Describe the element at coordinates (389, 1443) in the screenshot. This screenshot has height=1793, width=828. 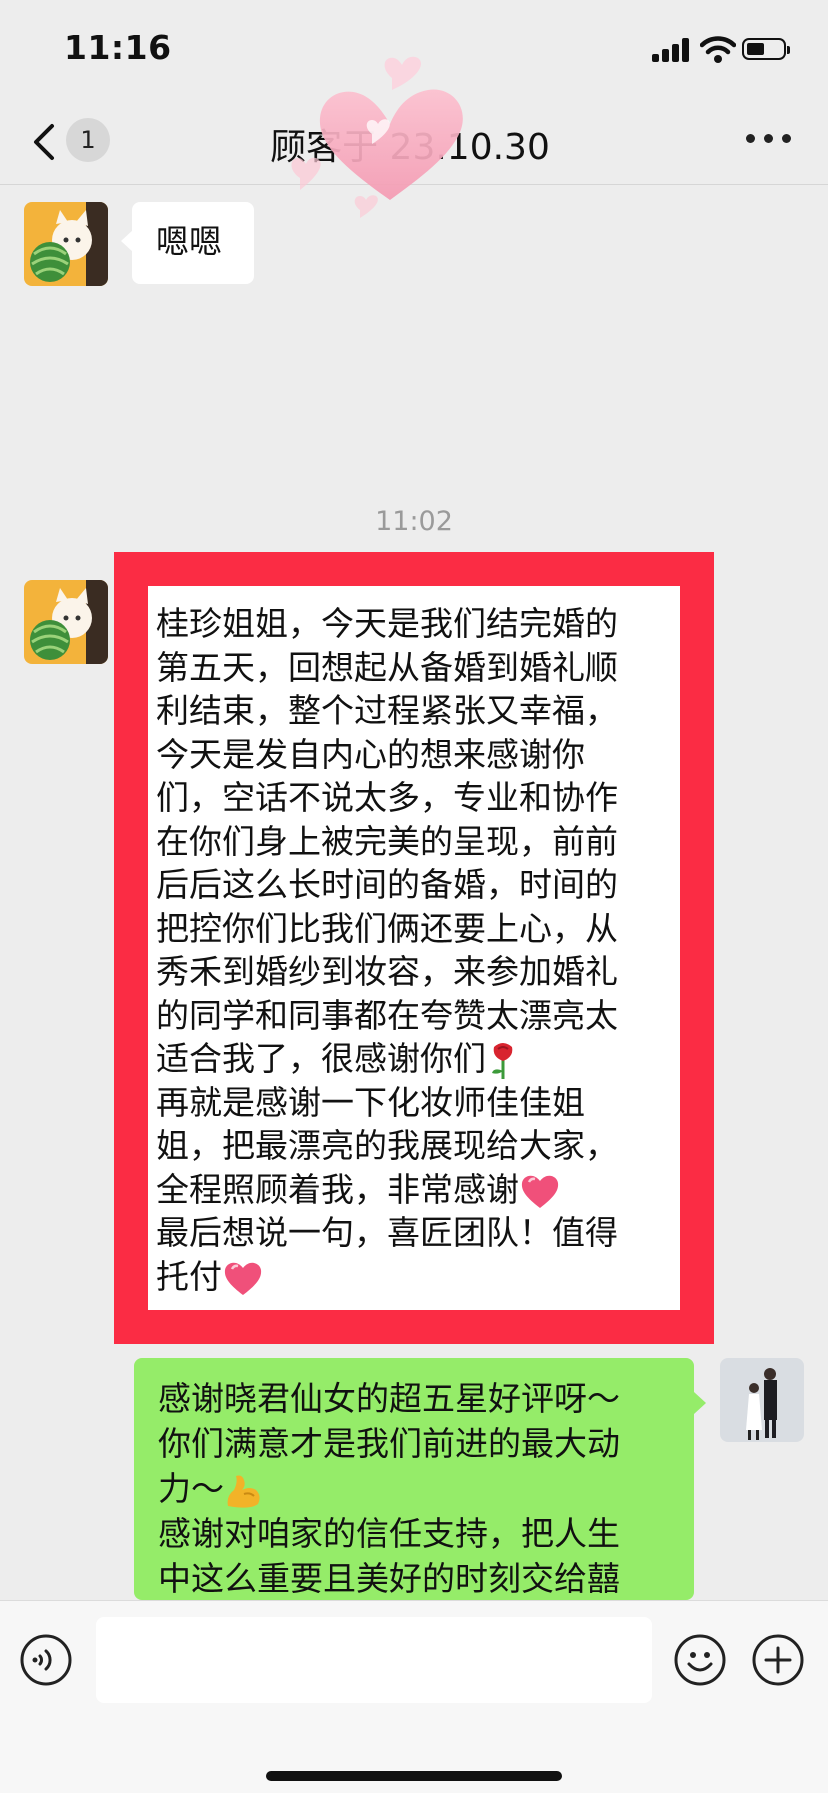
I see `message-line: 你们满意才是我们前进的最大动` at that location.